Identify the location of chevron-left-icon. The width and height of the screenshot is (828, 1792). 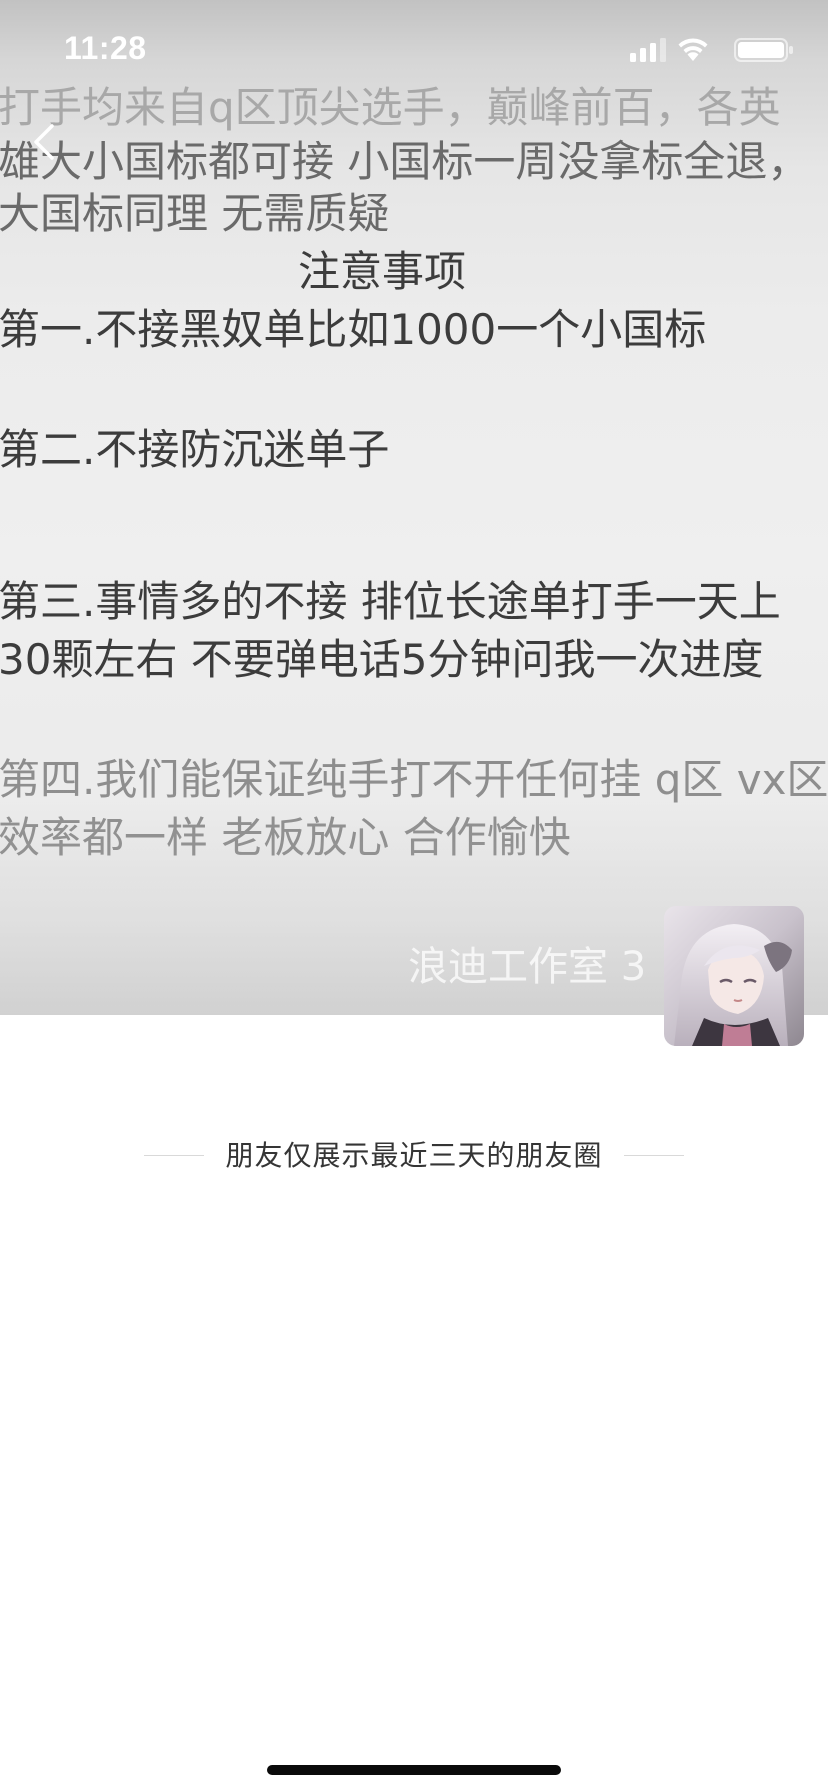
(44, 142).